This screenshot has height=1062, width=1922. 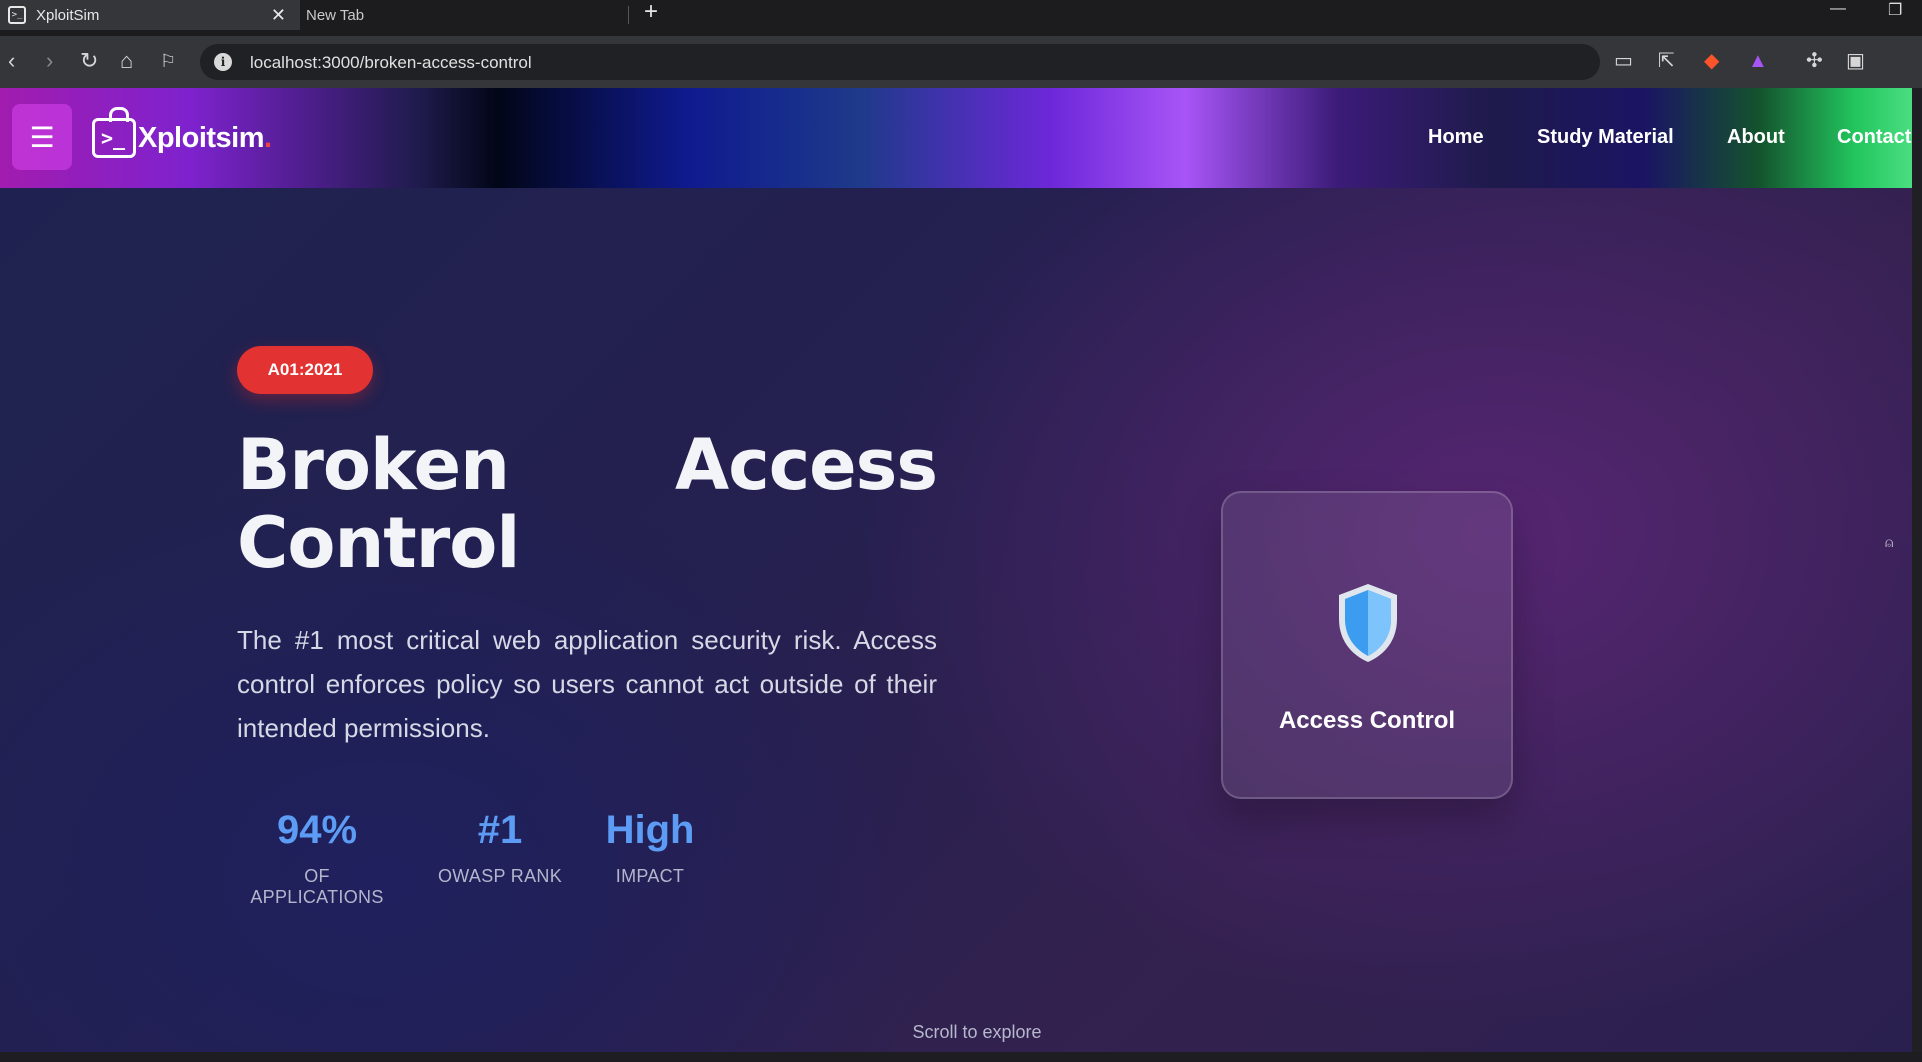 I want to click on brand-logo: >_ Xploitsim ., so click(x=182, y=136).